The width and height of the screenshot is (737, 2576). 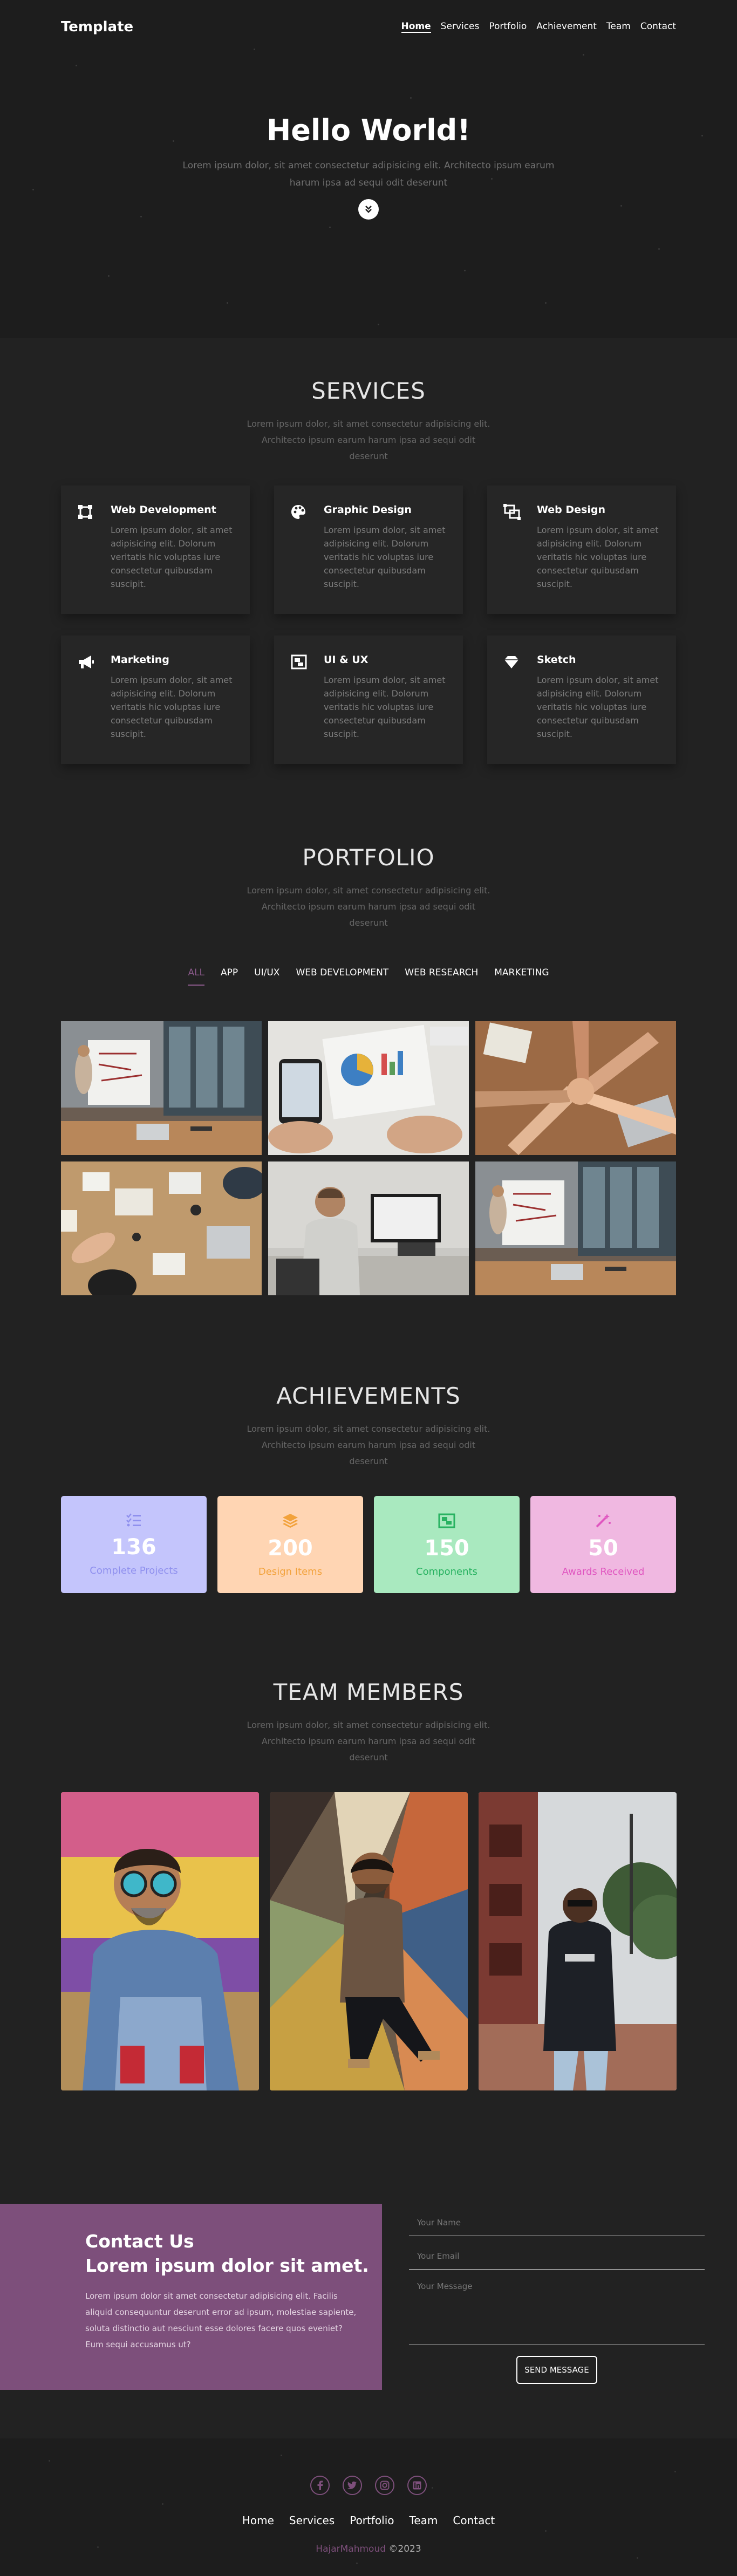 I want to click on footer-link-home: Home, so click(x=258, y=2520).